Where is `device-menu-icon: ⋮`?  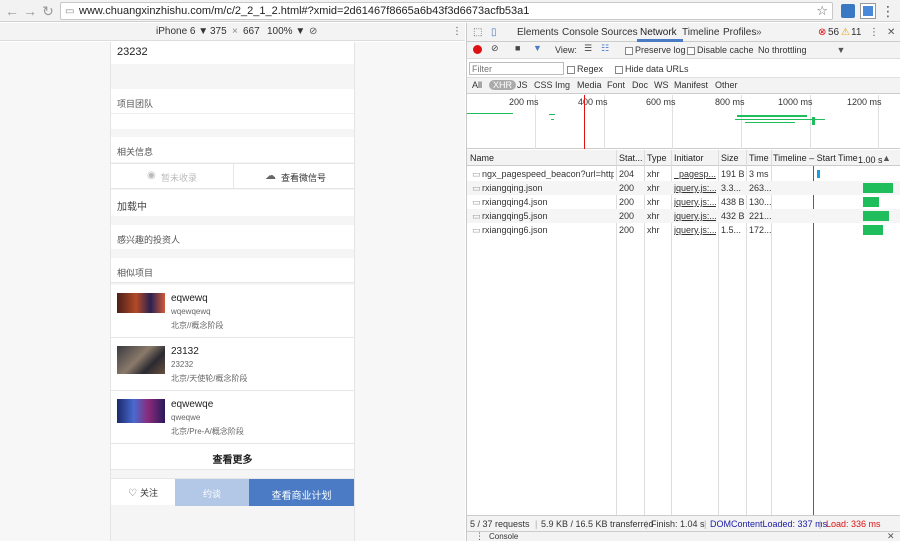 device-menu-icon: ⋮ is located at coordinates (457, 31).